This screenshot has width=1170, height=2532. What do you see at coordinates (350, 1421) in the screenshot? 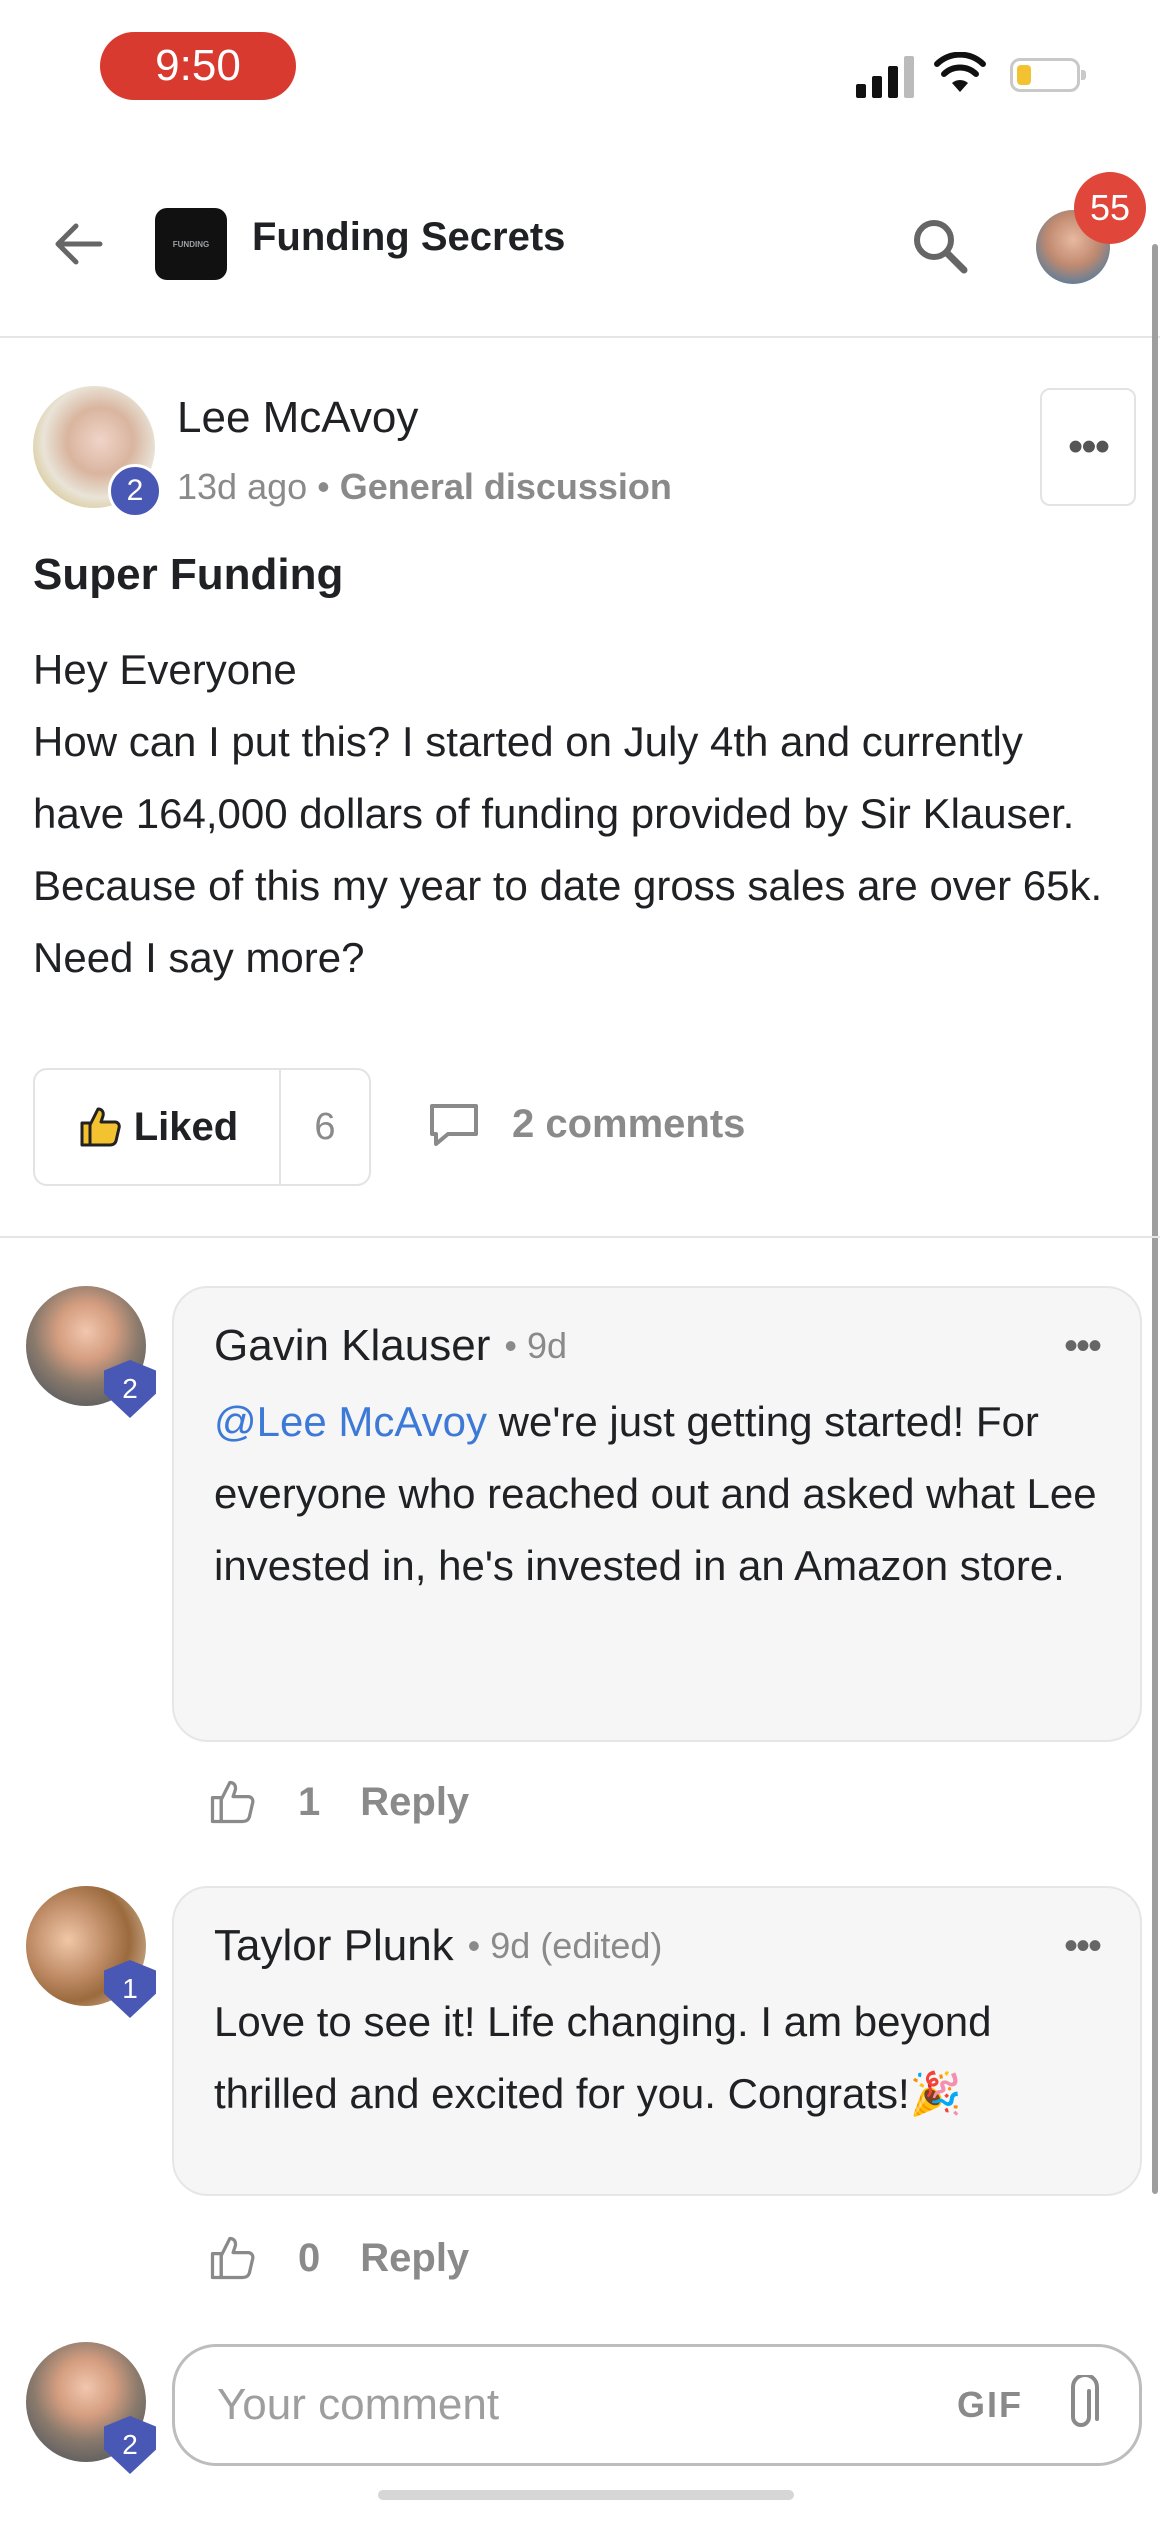
I see `mention-link: @Lee McAvoy` at bounding box center [350, 1421].